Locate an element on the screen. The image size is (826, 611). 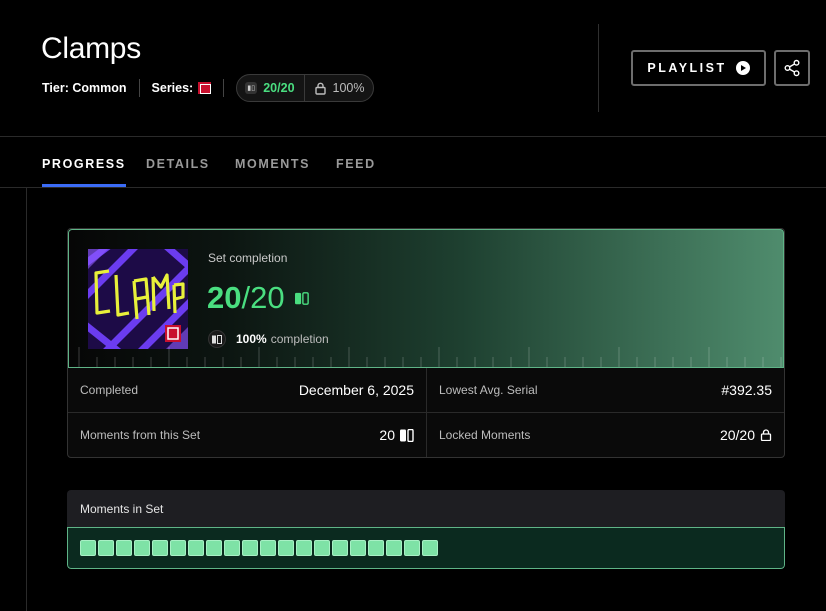
page-title: Clamps is located at coordinates (91, 48).